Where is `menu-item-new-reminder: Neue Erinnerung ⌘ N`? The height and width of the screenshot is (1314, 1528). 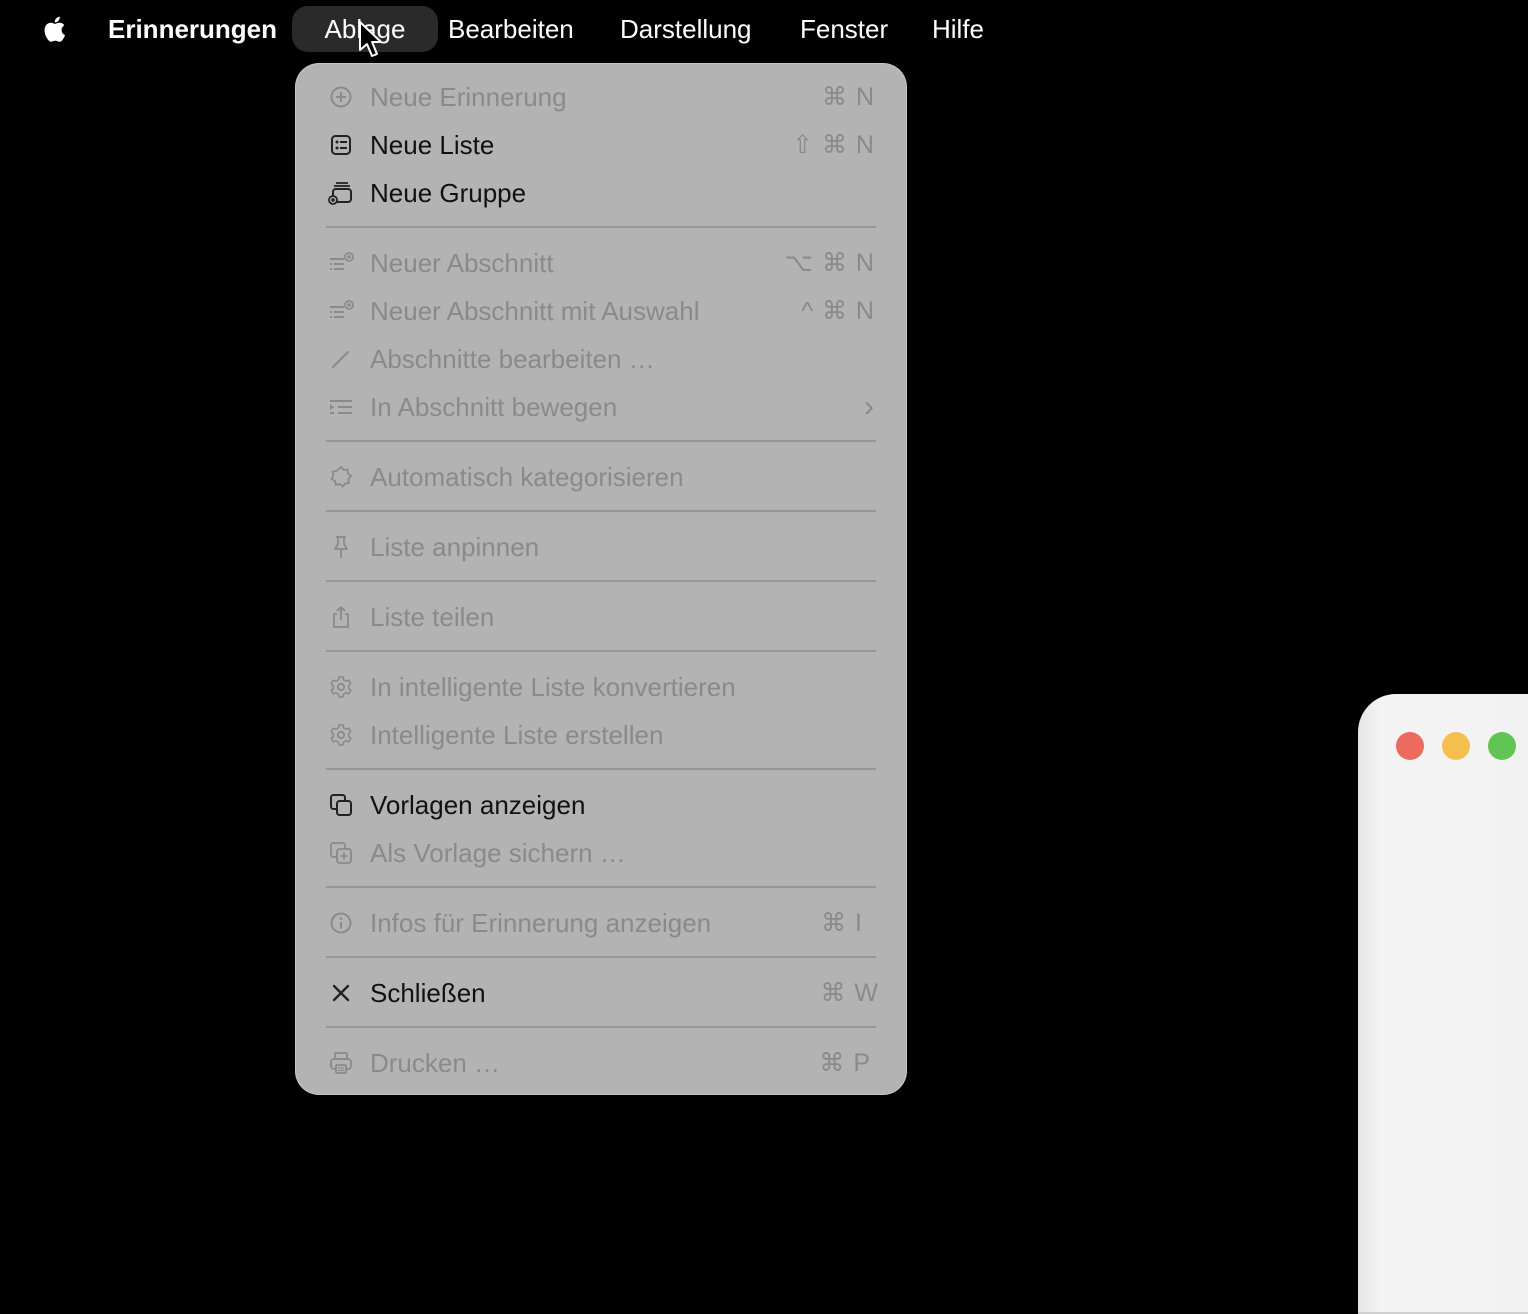 menu-item-new-reminder: Neue Erinnerung ⌘ N is located at coordinates (601, 97).